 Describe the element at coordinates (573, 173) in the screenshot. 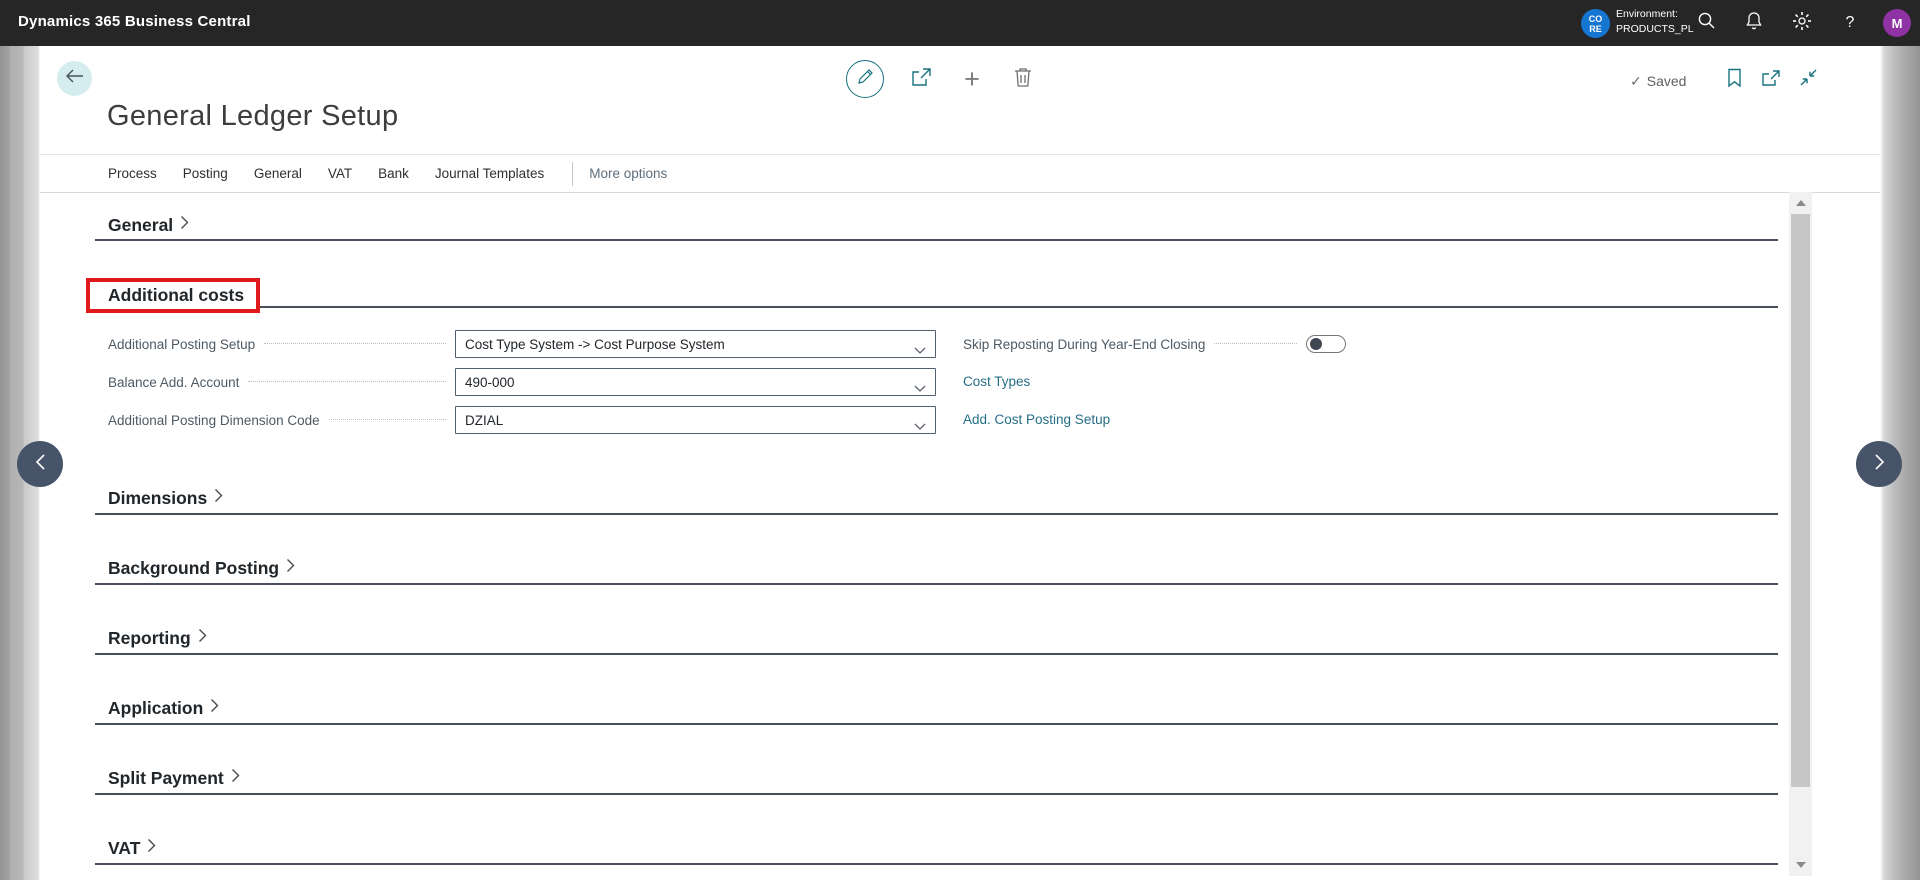

I see `menu-separator` at that location.